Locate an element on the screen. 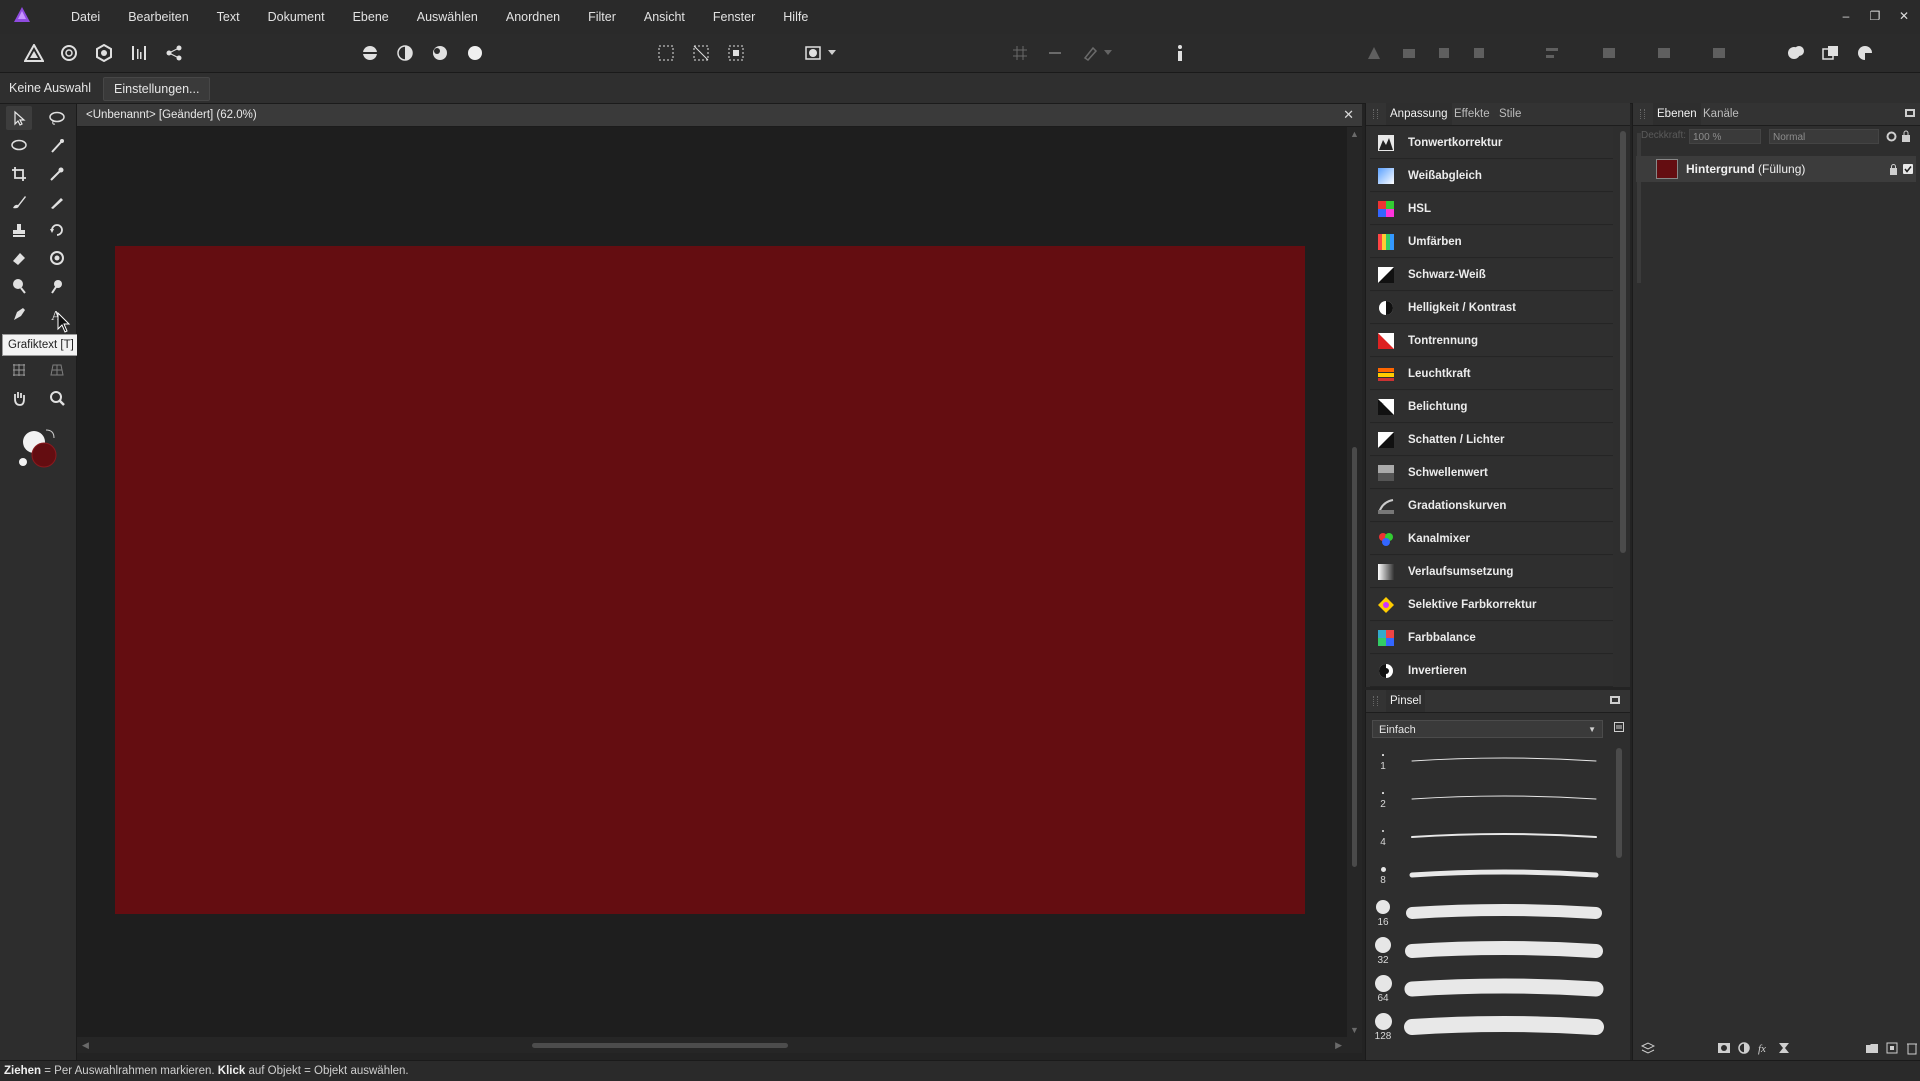 The width and height of the screenshot is (1920, 1081). horizontal-scrollbar: ◀ ▶ is located at coordinates (719, 1045).